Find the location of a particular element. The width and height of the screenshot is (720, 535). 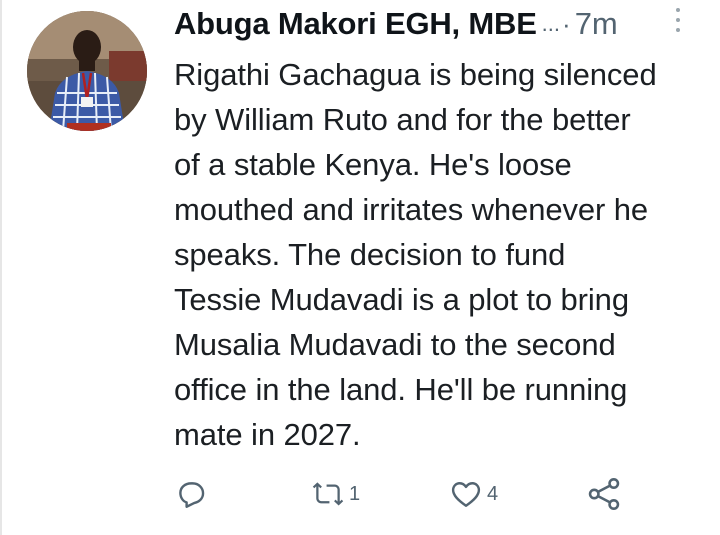

heart-icon is located at coordinates (466, 494).